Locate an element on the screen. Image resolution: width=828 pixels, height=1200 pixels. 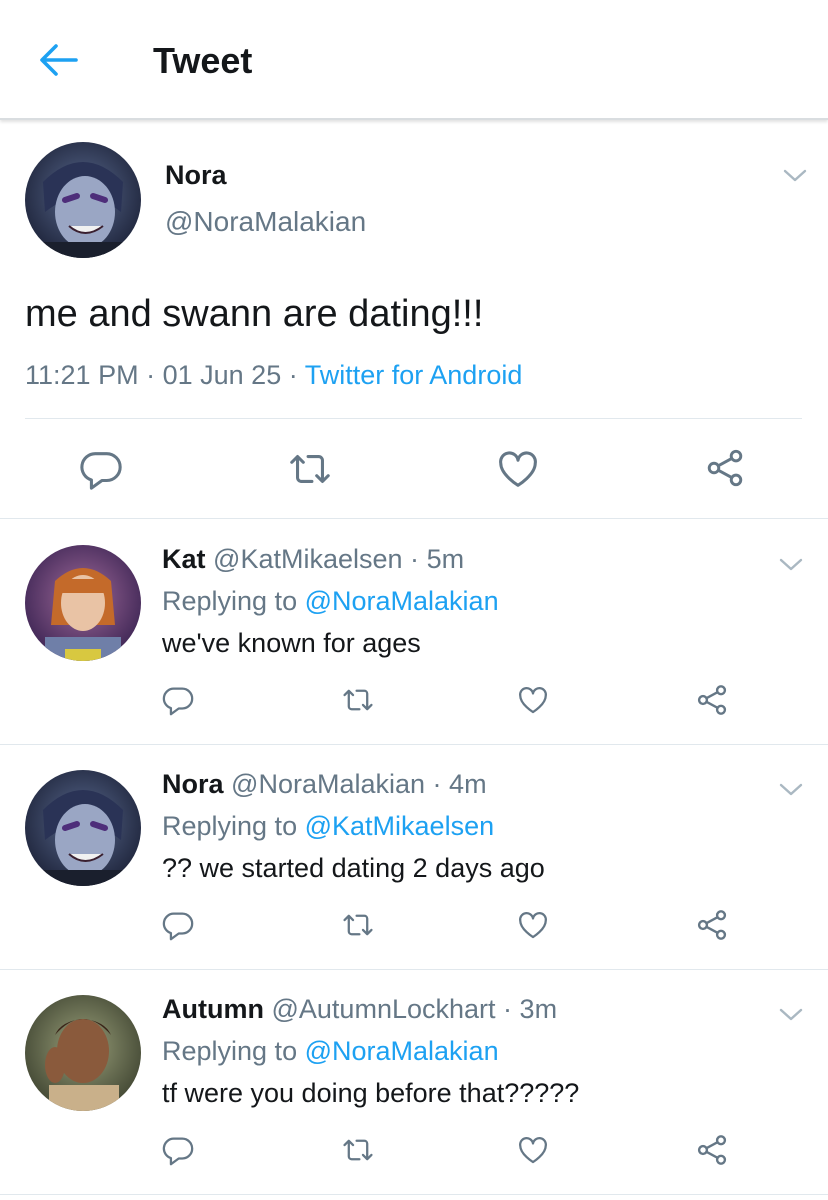
reply-text: tf were you doing before that????? is located at coordinates (371, 1093).